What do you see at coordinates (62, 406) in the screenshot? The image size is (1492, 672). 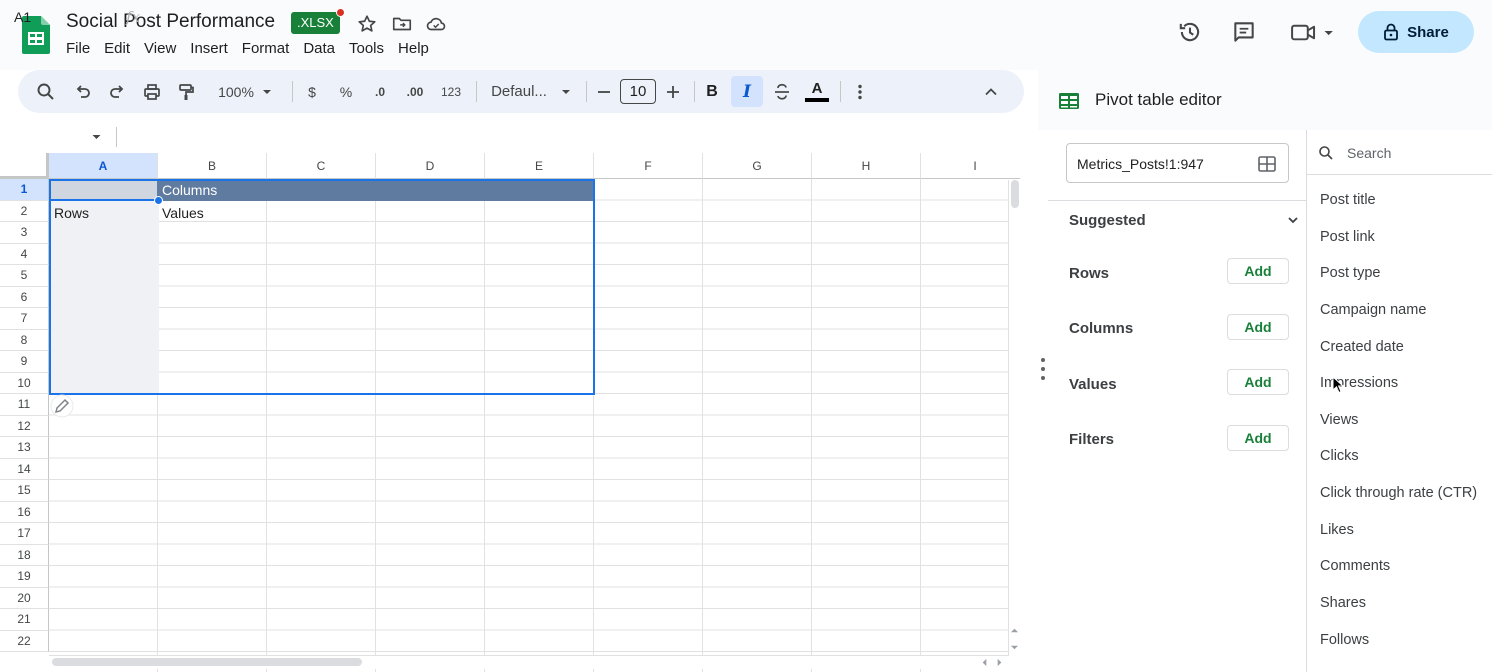 I see `edit-pivot-pencil-icon` at bounding box center [62, 406].